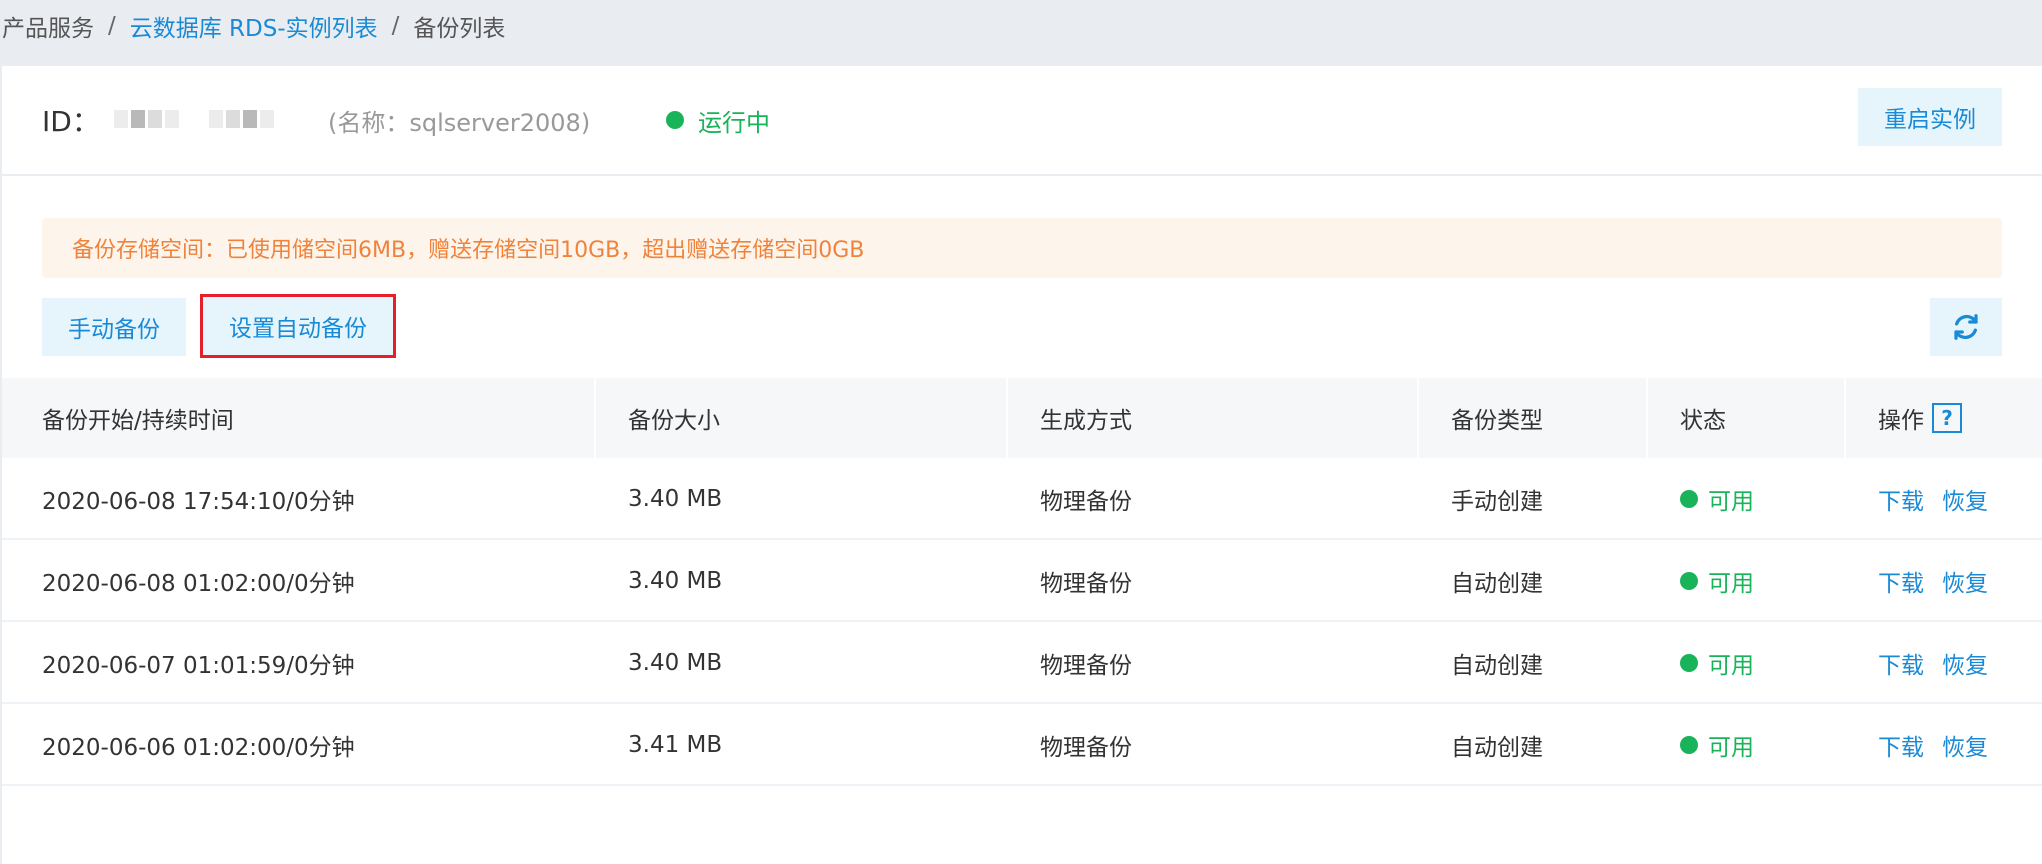  I want to click on backup-time: 2020-06-06 01:02:00/0分钟, so click(198, 748).